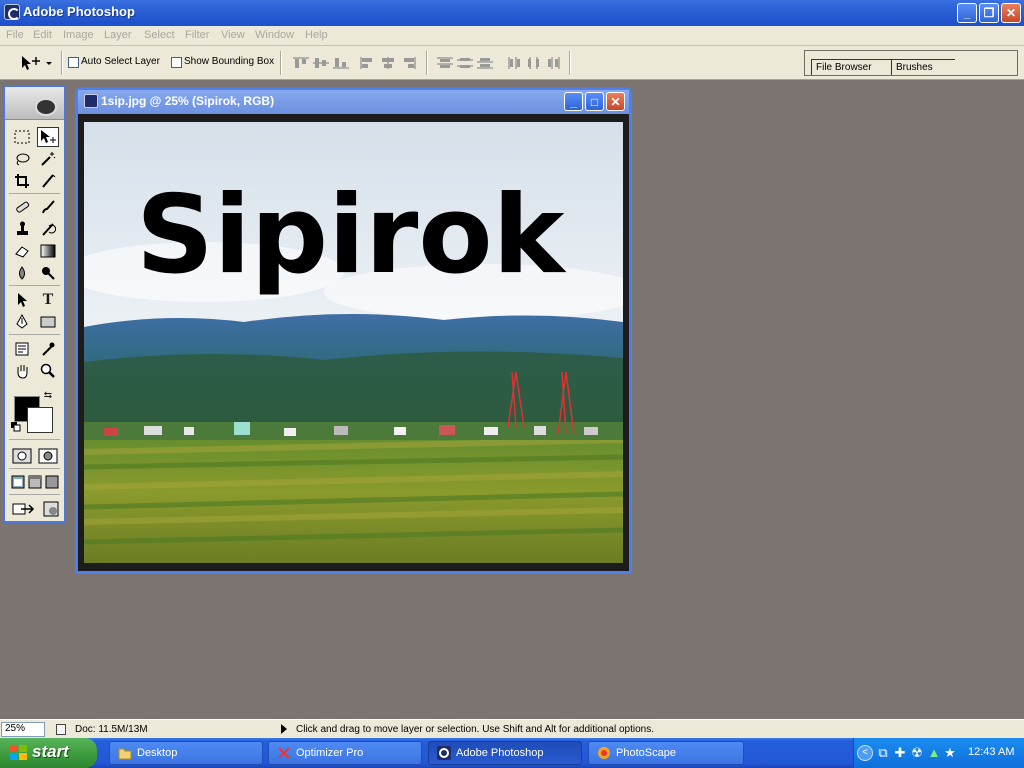  Describe the element at coordinates (22, 273) in the screenshot. I see `blur-icon` at that location.